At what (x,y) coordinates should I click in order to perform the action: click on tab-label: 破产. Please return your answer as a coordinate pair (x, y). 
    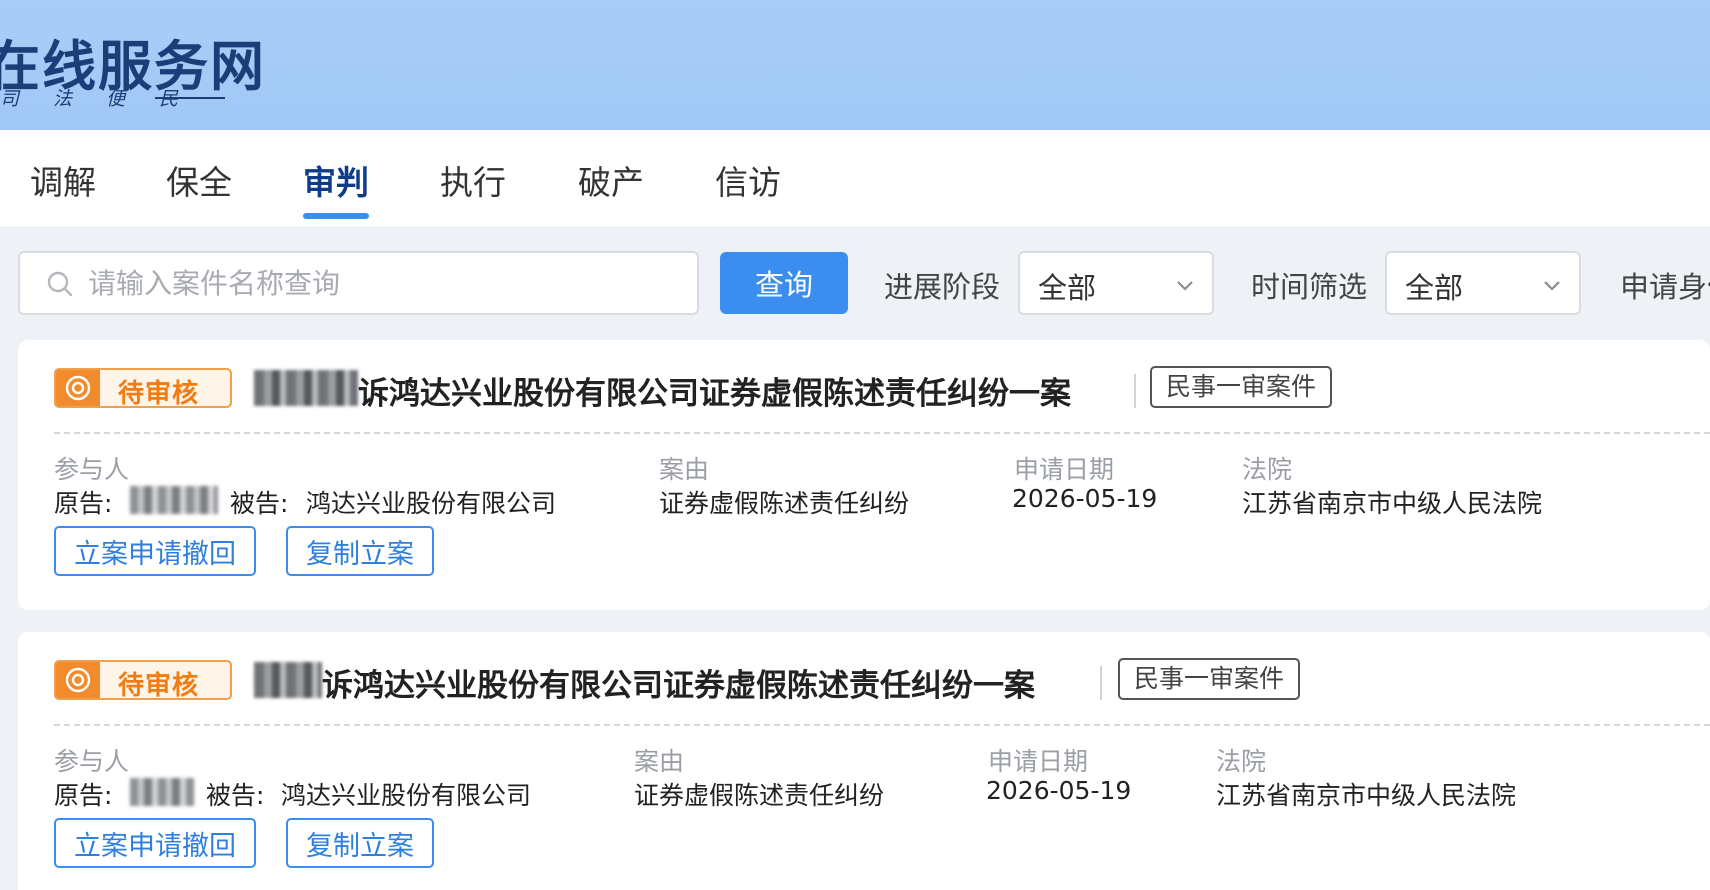
    Looking at the image, I should click on (611, 182).